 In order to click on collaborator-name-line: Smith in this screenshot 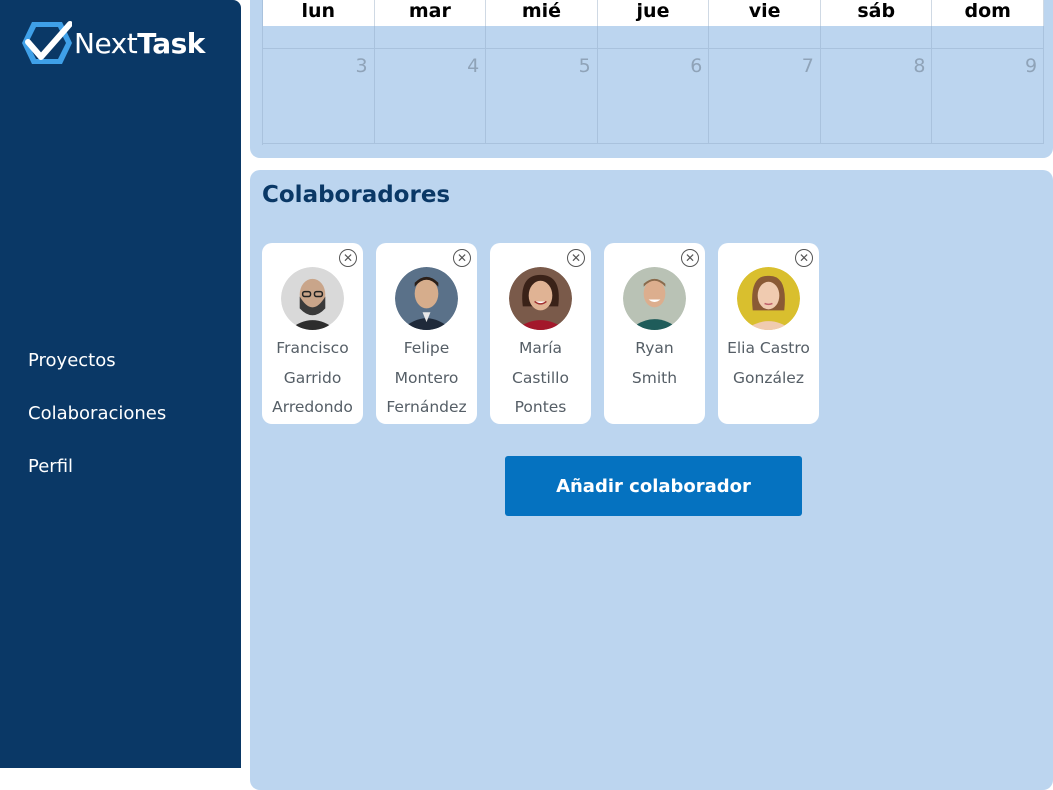, I will do `click(654, 377)`.